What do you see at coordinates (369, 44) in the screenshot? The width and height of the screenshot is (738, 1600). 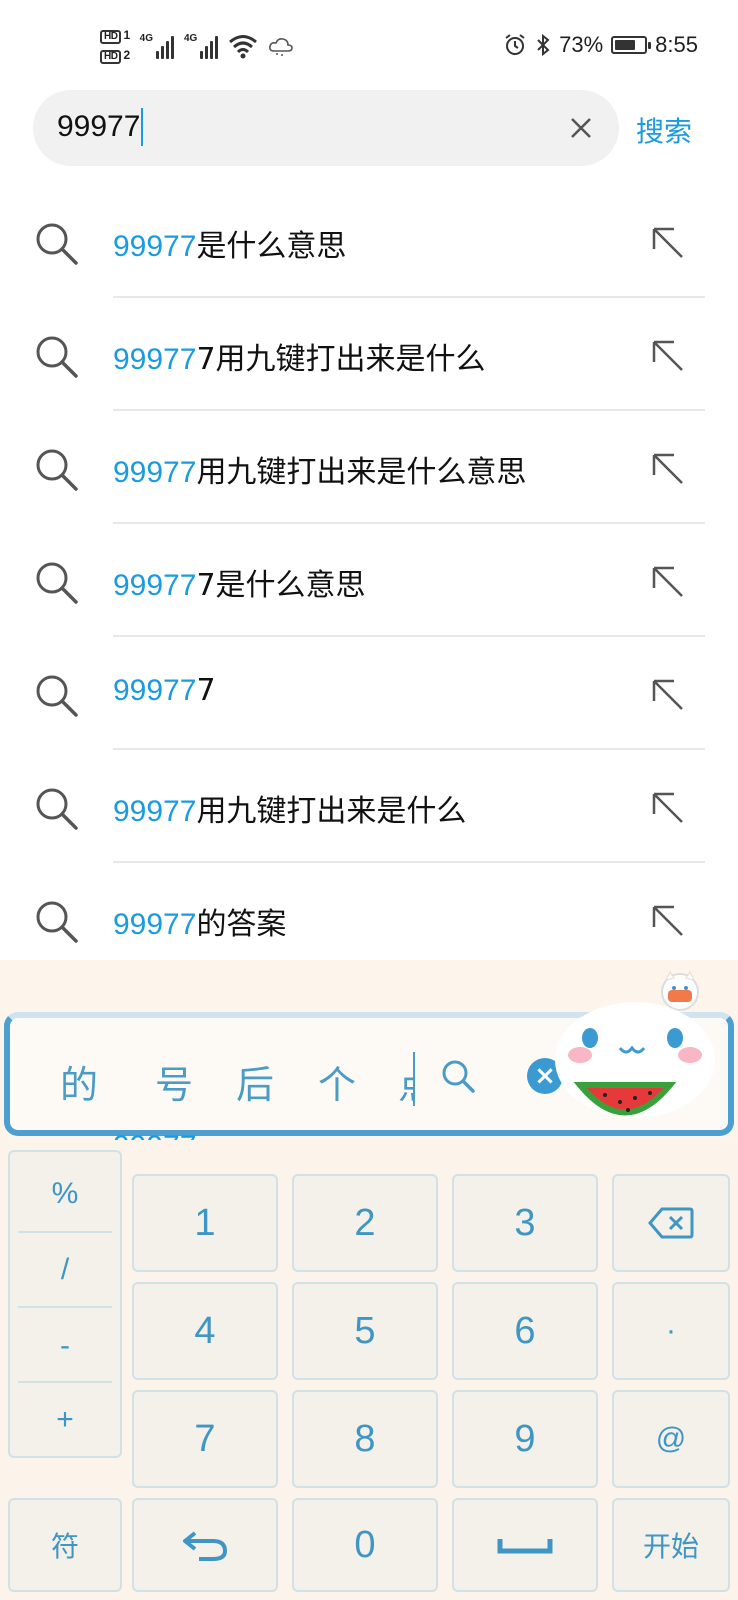 I see `status-bar: HD 1 HD 2 4G 4G 73% 8:55` at bounding box center [369, 44].